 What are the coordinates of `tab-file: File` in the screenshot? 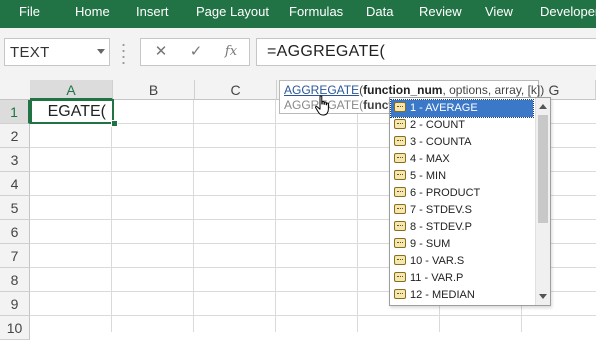 It's located at (29, 12).